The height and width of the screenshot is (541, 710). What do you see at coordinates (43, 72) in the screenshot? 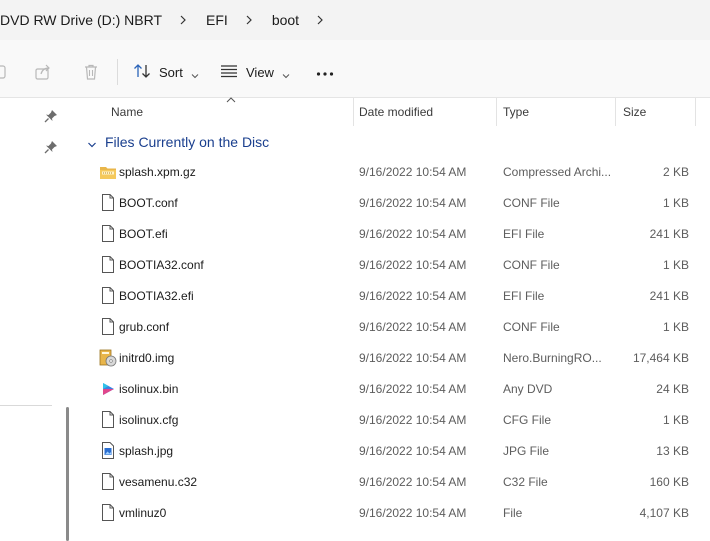
I see `share-icon` at bounding box center [43, 72].